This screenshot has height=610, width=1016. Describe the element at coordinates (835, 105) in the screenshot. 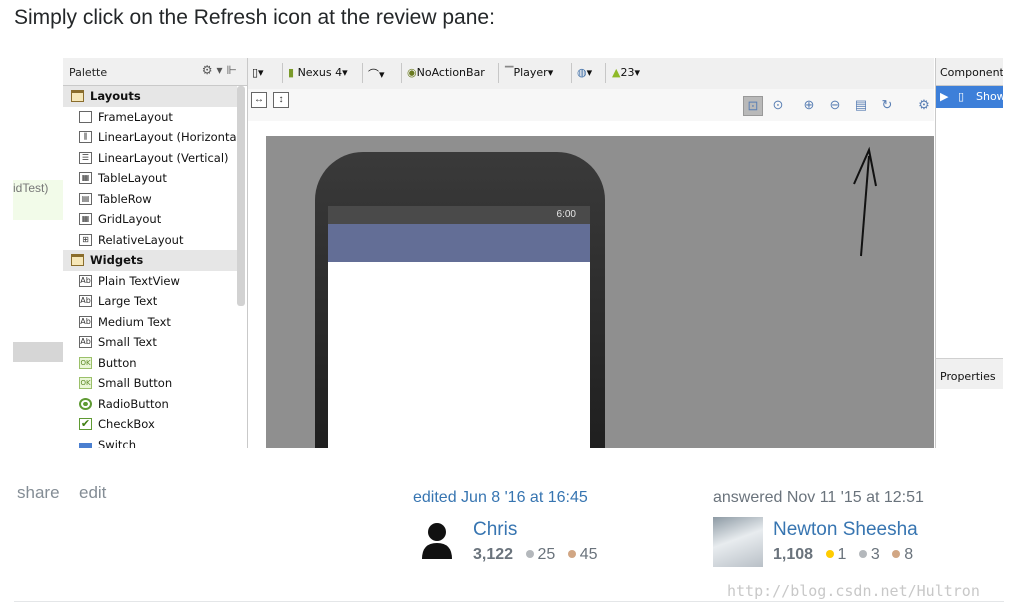

I see `zoom-out-icon: ⊖` at that location.